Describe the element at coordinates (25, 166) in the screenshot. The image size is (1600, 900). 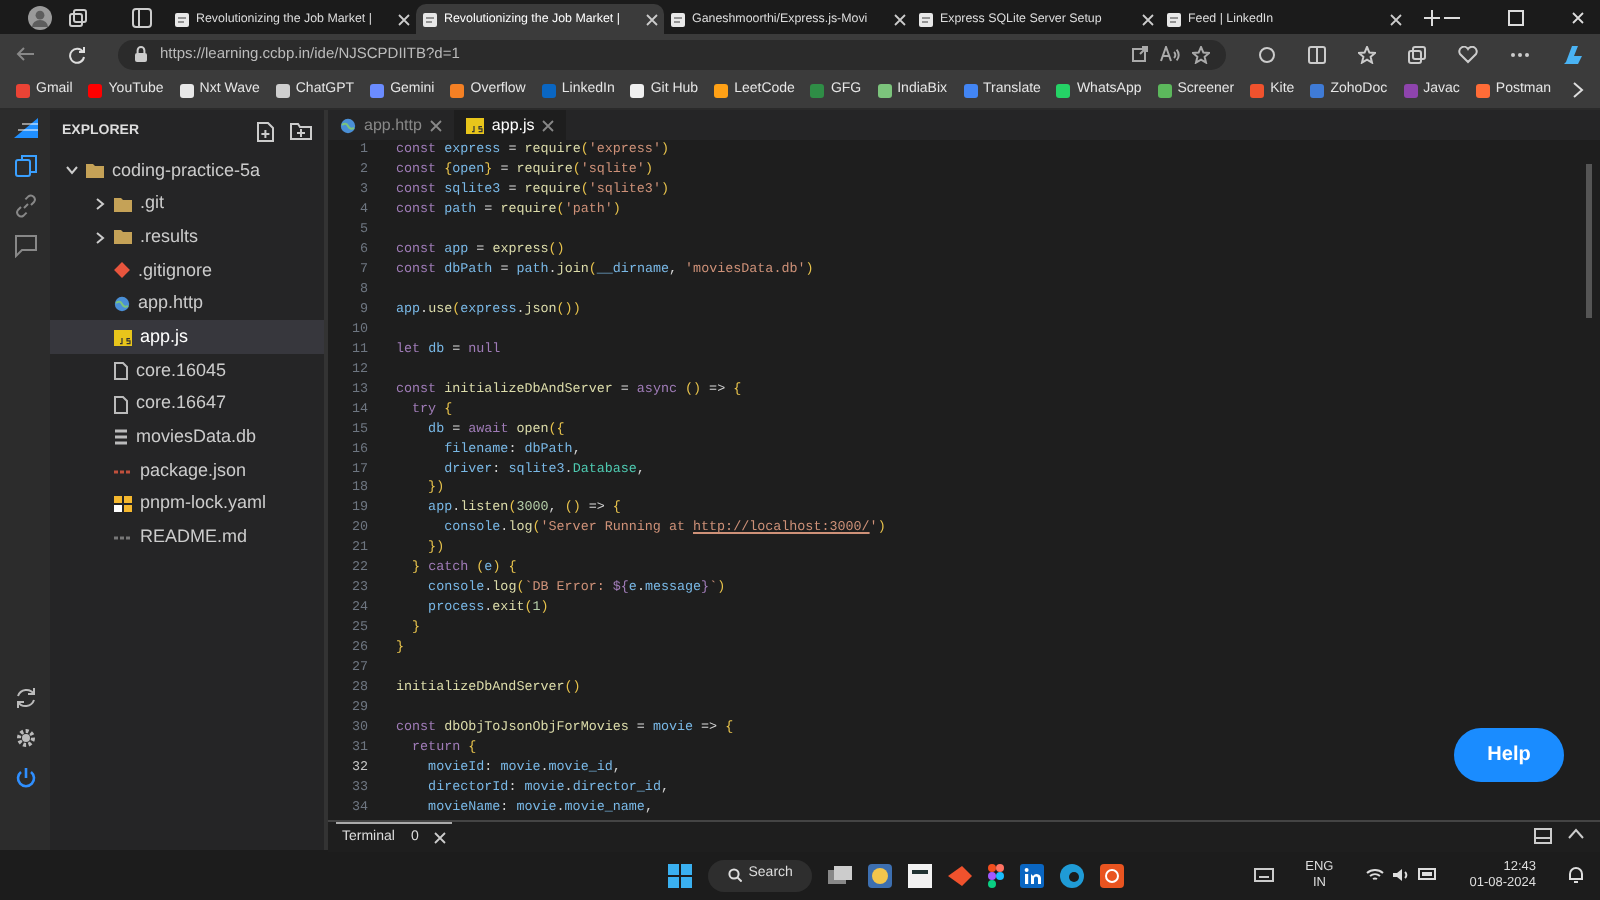
I see `files-icon` at that location.